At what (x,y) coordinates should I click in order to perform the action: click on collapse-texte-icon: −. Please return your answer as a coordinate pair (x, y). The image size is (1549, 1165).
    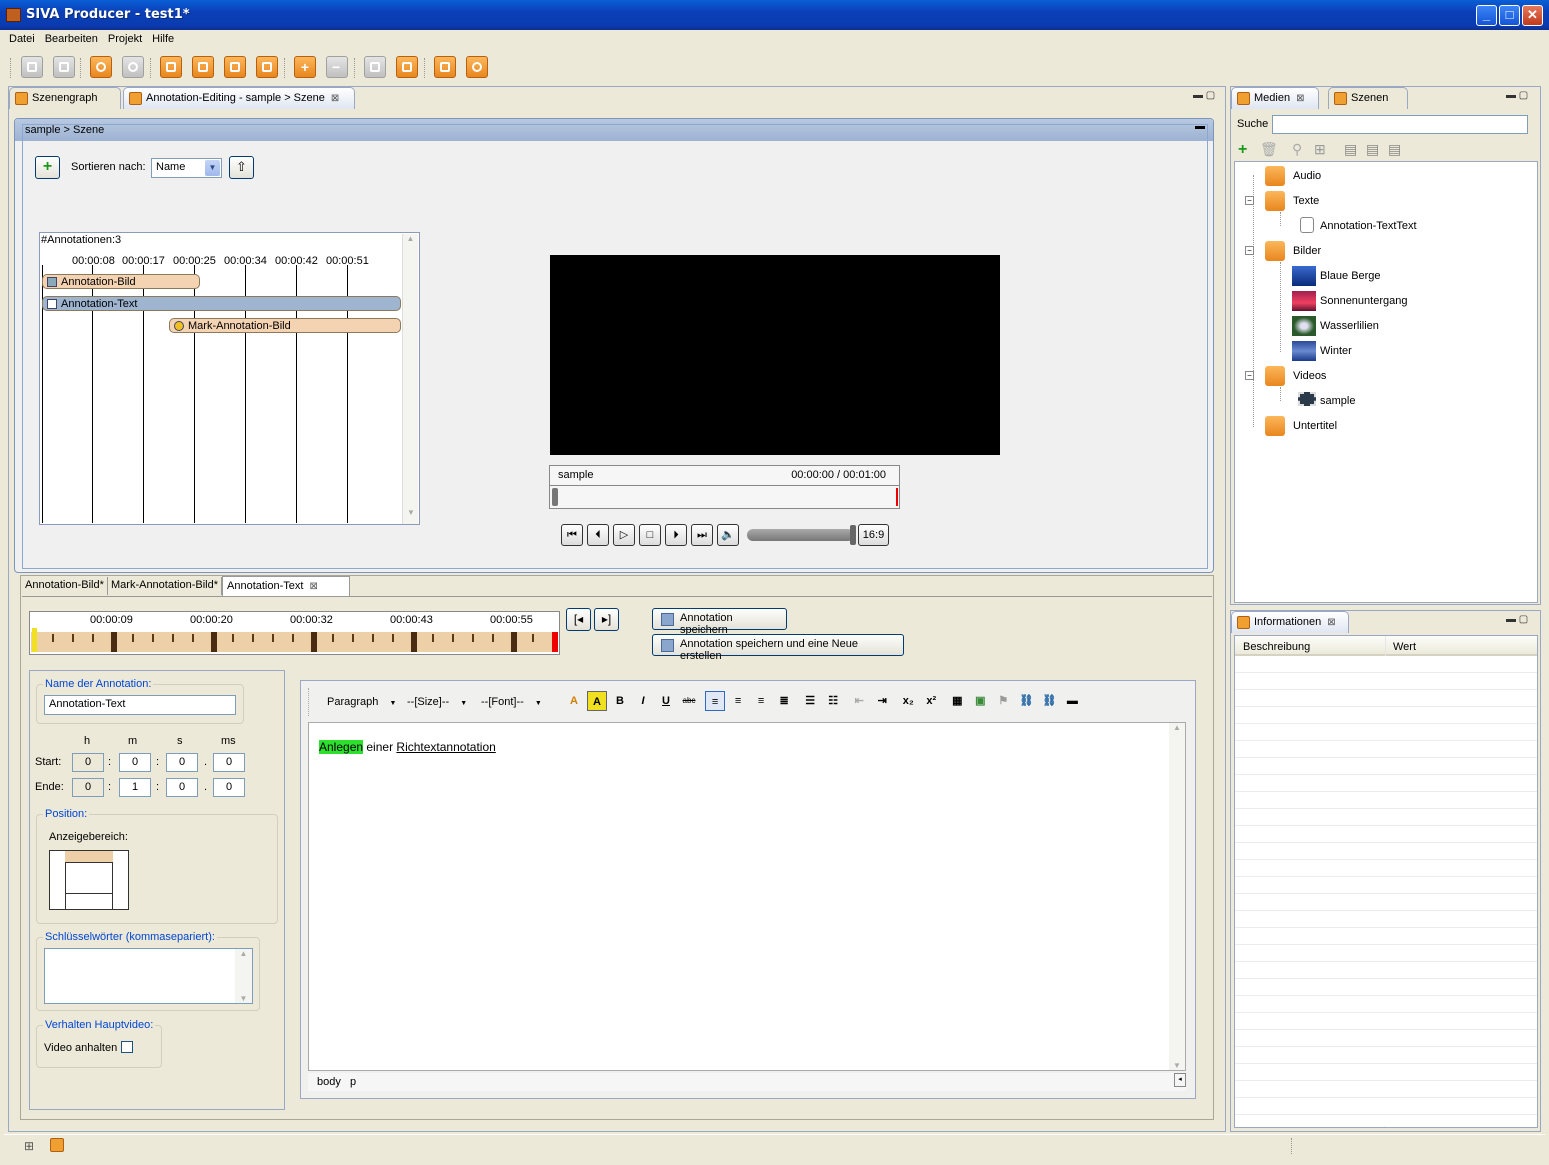
    Looking at the image, I should click on (1249, 200).